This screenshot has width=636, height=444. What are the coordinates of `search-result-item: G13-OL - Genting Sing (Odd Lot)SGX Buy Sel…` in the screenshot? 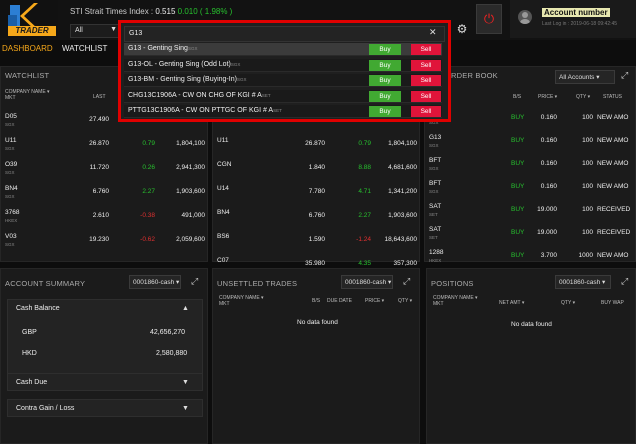 It's located at (283, 65).